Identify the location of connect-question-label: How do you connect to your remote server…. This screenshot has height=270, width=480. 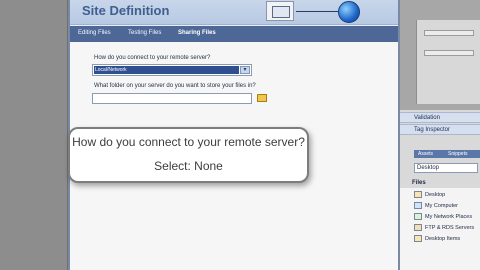
(152, 58).